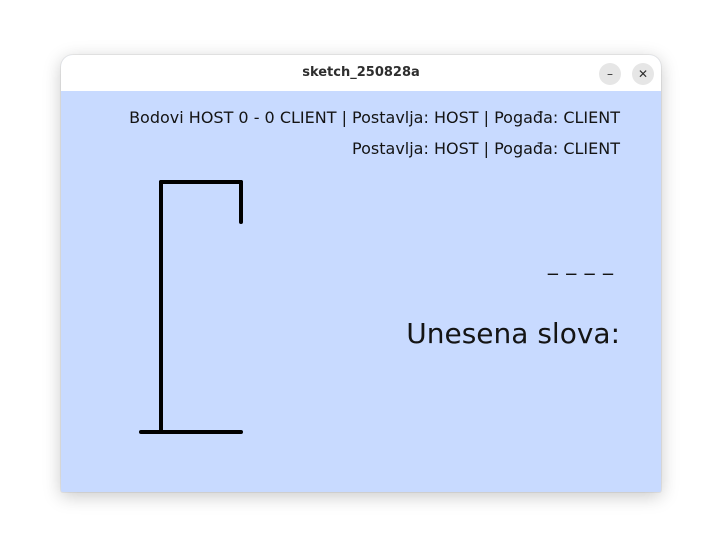 The width and height of the screenshot is (722, 559). Describe the element at coordinates (191, 307) in the screenshot. I see `gallows-drawing` at that location.